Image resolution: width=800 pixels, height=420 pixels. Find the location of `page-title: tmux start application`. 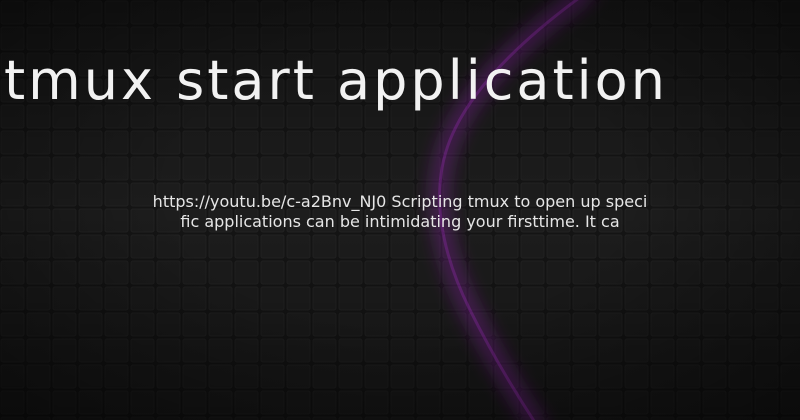

page-title: tmux start application is located at coordinates (336, 80).